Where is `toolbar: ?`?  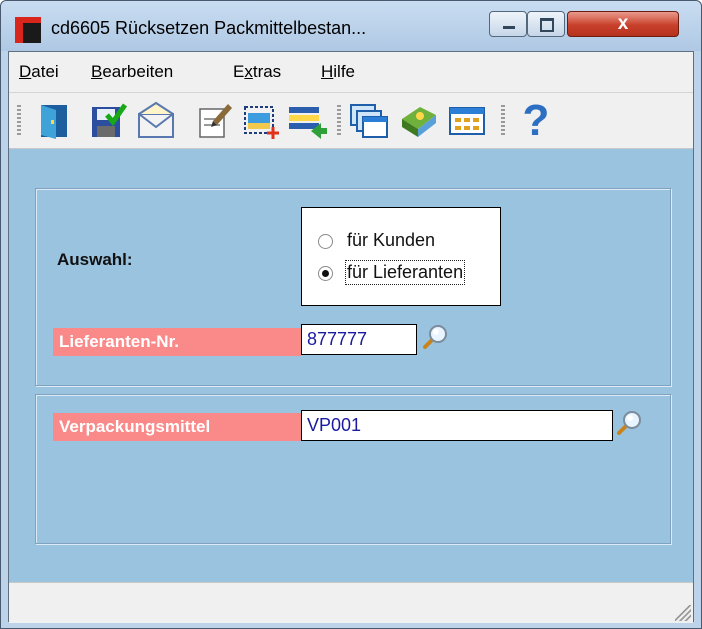 toolbar: ? is located at coordinates (351, 121).